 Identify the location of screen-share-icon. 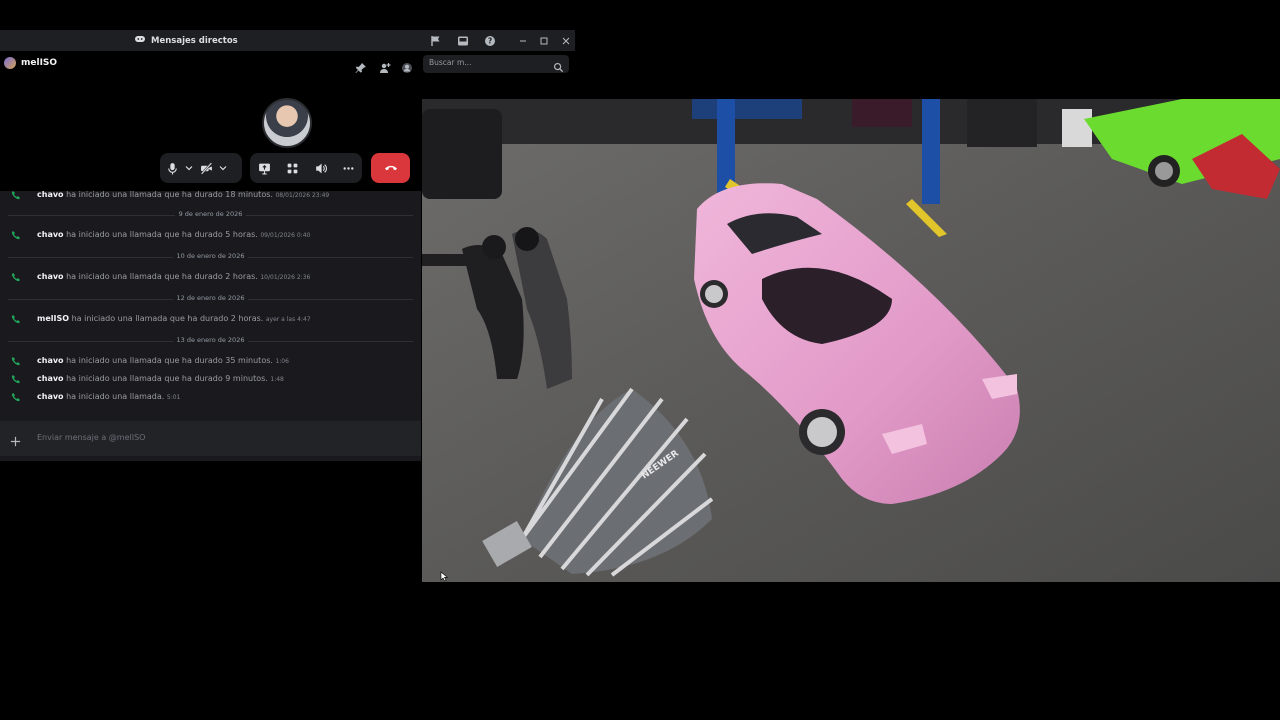
(264, 168).